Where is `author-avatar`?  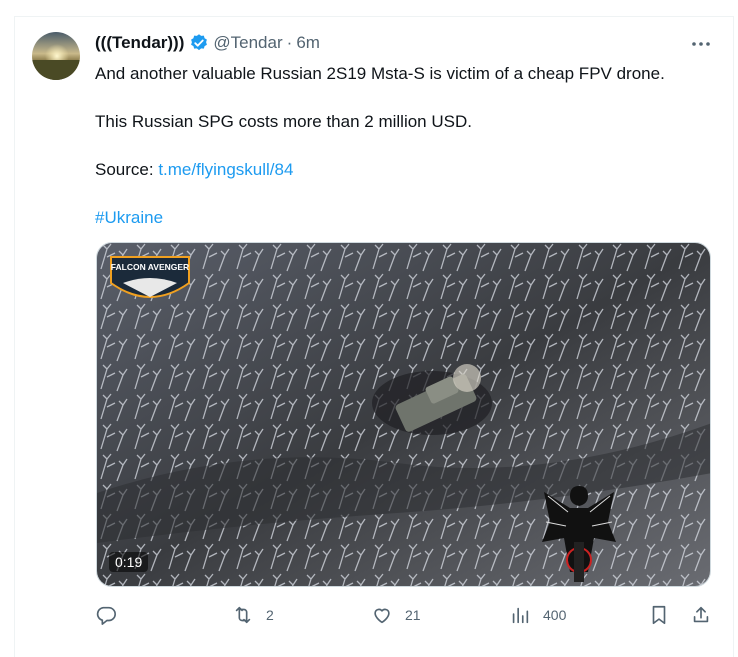
author-avatar is located at coordinates (56, 56).